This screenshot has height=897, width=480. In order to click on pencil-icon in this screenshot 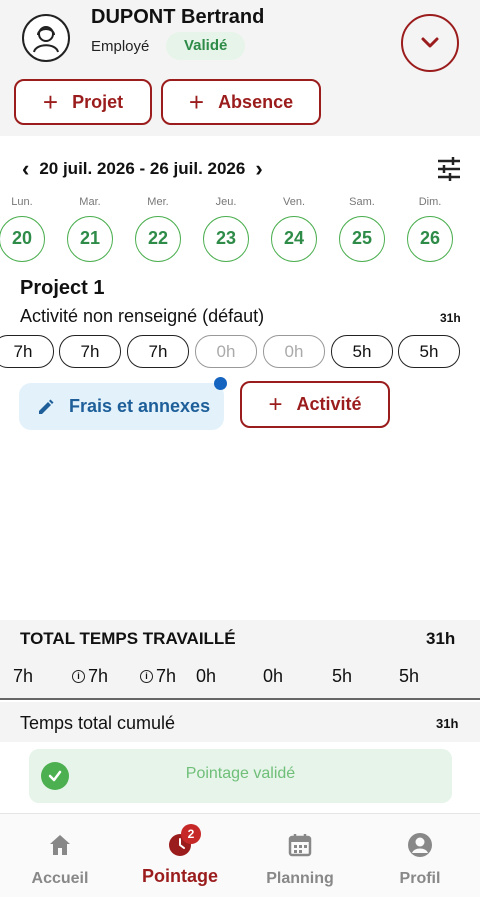, I will do `click(46, 406)`.